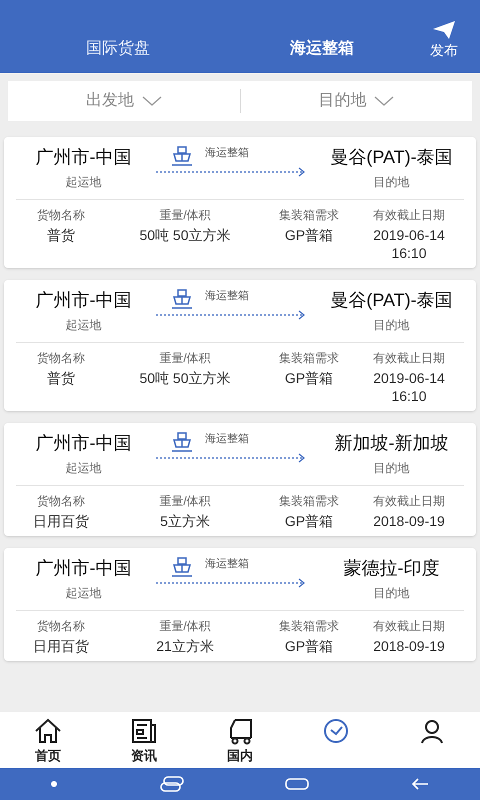 The height and width of the screenshot is (800, 480). I want to click on paper-plane-icon, so click(444, 30).